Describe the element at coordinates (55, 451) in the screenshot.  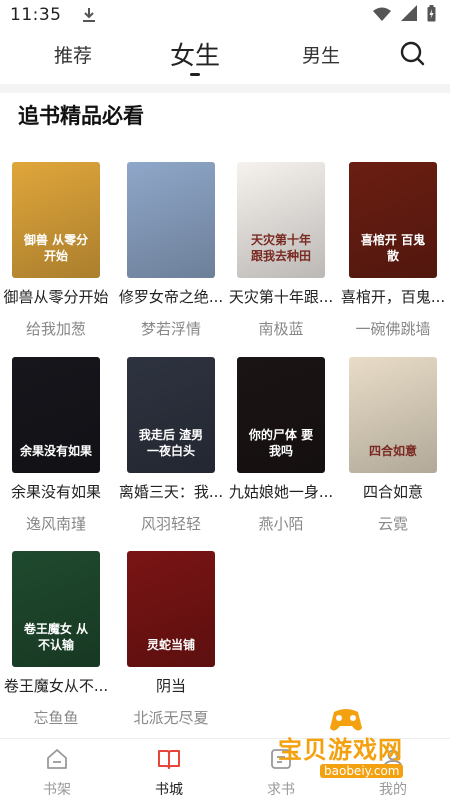
I see `book-cover-text: 余果没有如果` at that location.